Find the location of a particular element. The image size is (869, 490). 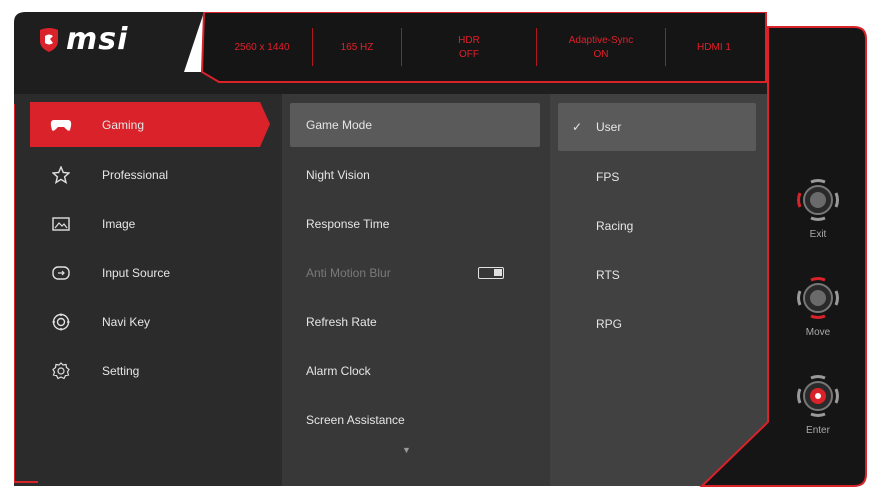

joystick-press-icon is located at coordinates (818, 396).